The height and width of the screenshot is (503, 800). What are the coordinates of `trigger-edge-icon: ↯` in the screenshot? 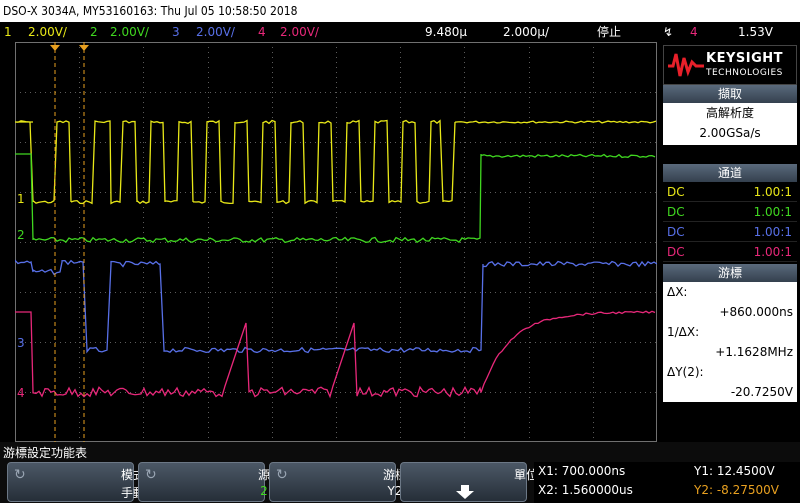 It's located at (668, 32).